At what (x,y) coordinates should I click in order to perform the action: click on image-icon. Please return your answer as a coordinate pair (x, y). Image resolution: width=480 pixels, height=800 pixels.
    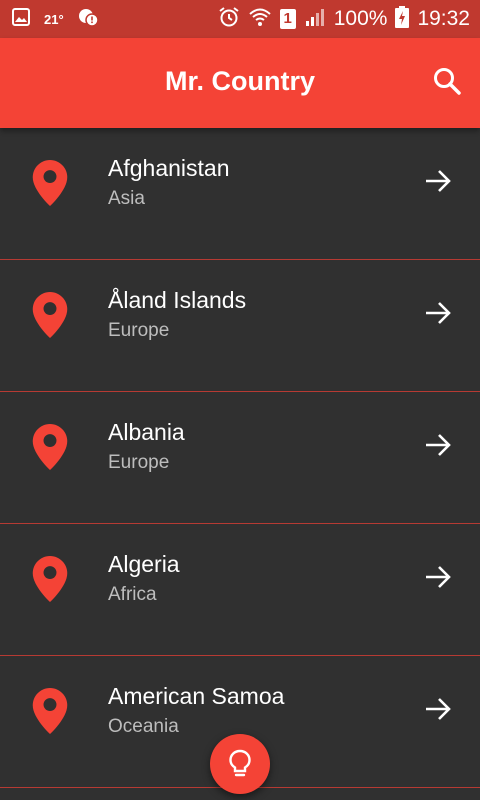
    Looking at the image, I should click on (21, 19).